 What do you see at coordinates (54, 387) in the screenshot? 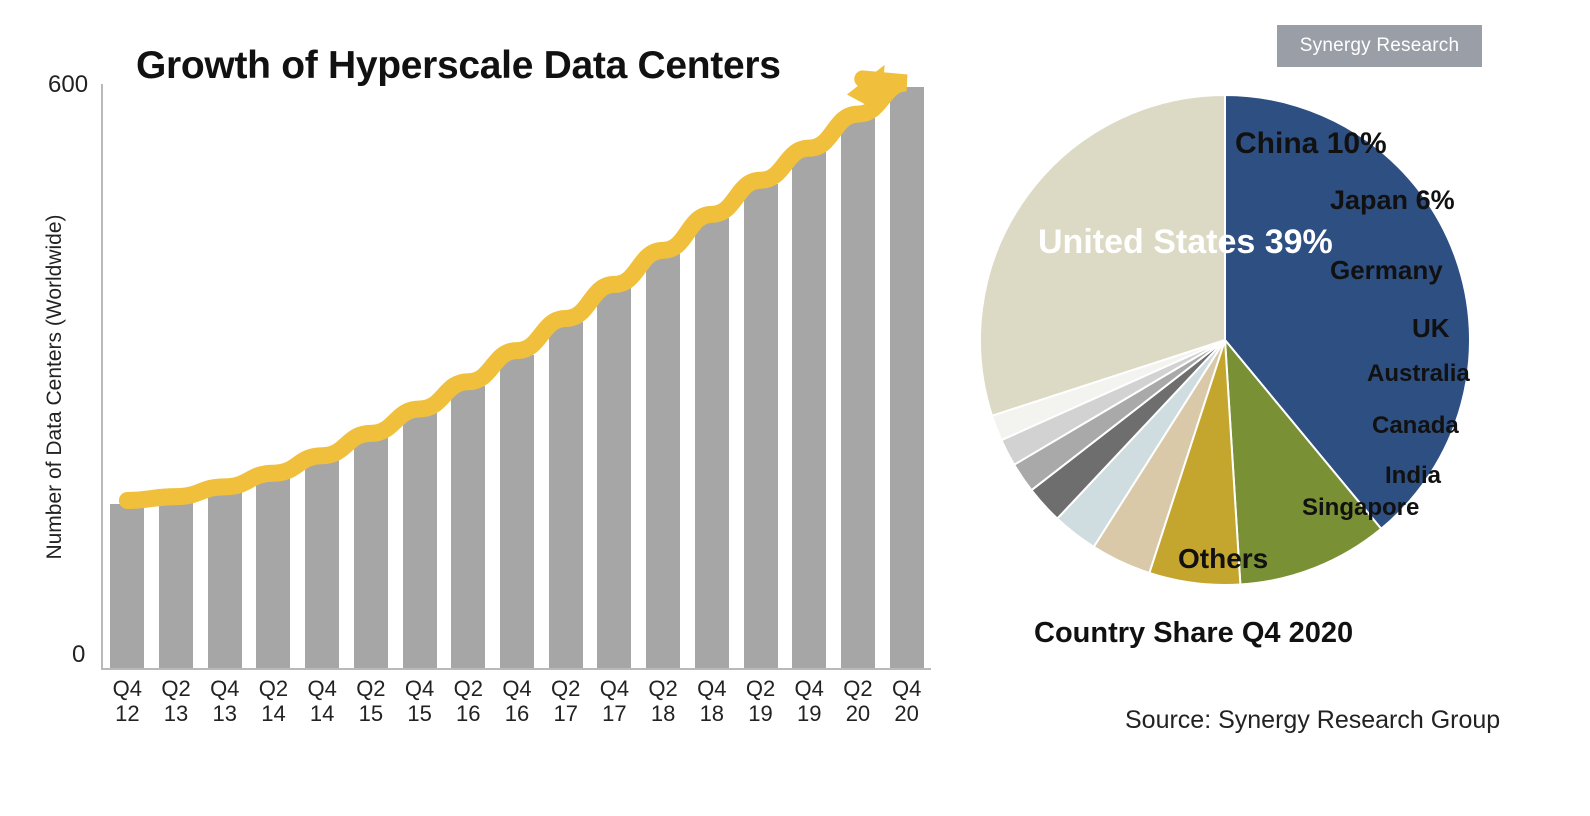
I see `bar-chart-y-axis-label: Number of Data Centers (Worldwide)` at bounding box center [54, 387].